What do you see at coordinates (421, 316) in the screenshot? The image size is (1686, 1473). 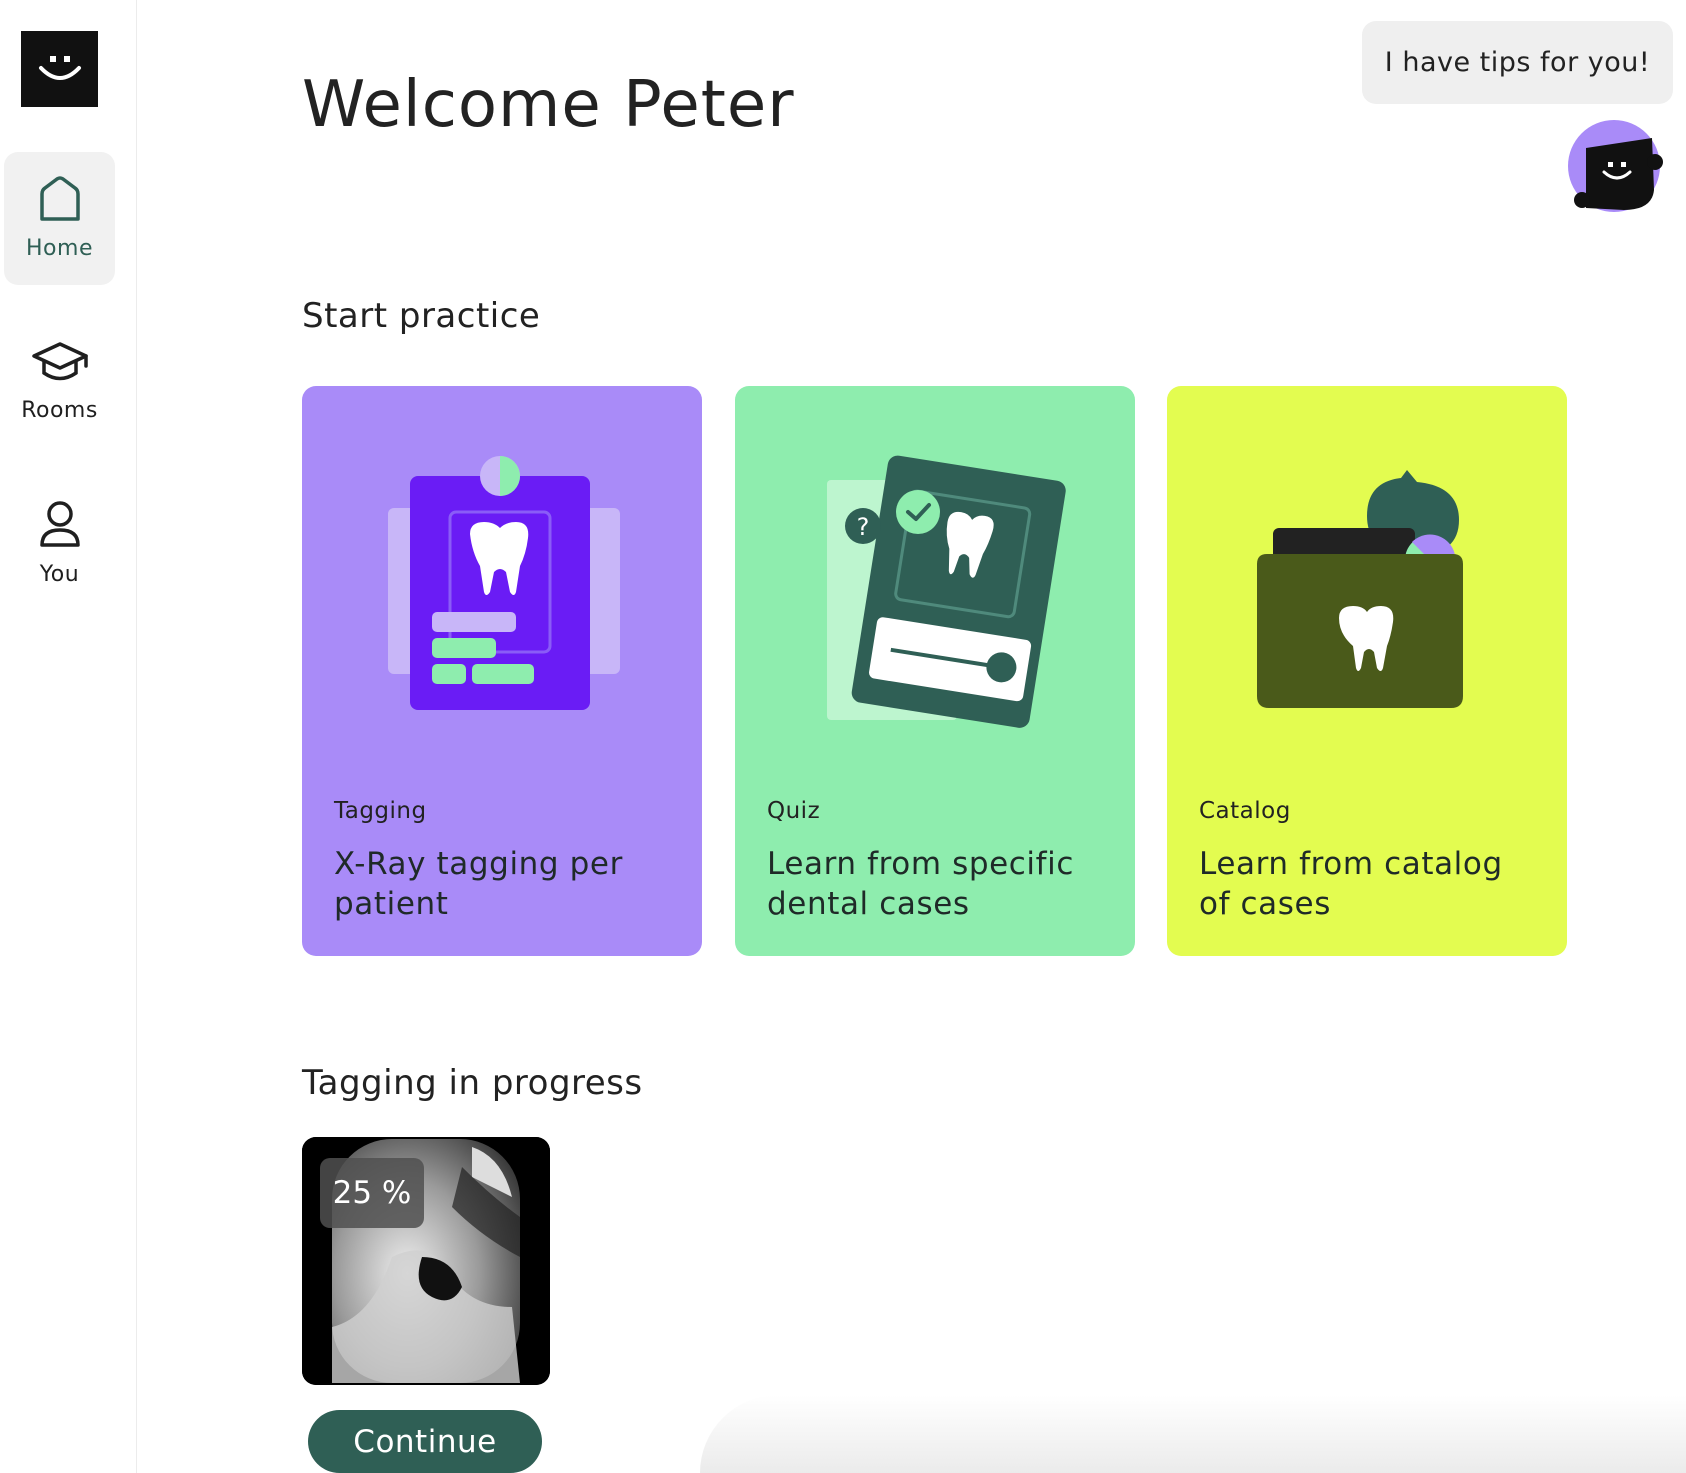 I see `start-practice-heading: Start practice` at bounding box center [421, 316].